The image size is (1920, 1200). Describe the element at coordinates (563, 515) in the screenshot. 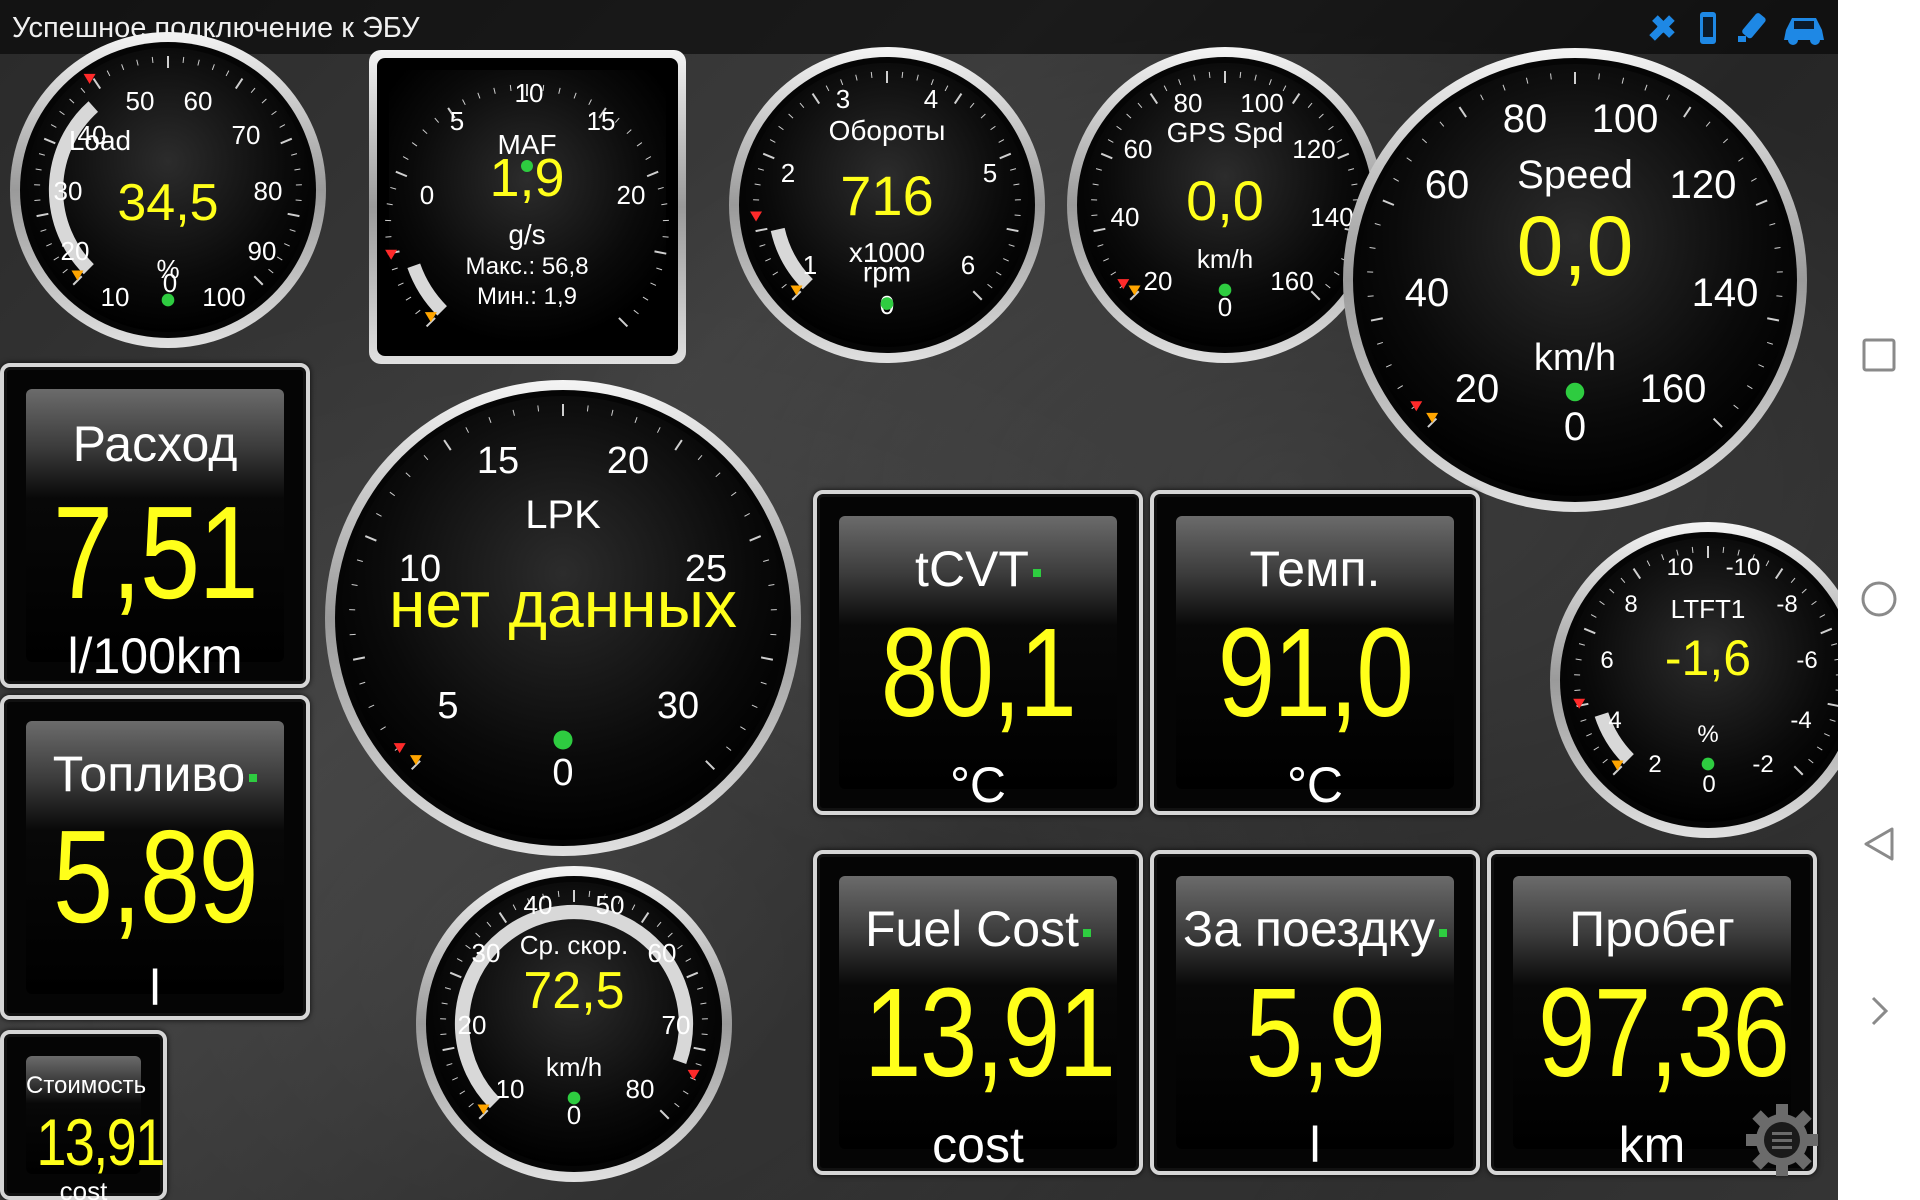

I see `gauge-label: LPK` at that location.